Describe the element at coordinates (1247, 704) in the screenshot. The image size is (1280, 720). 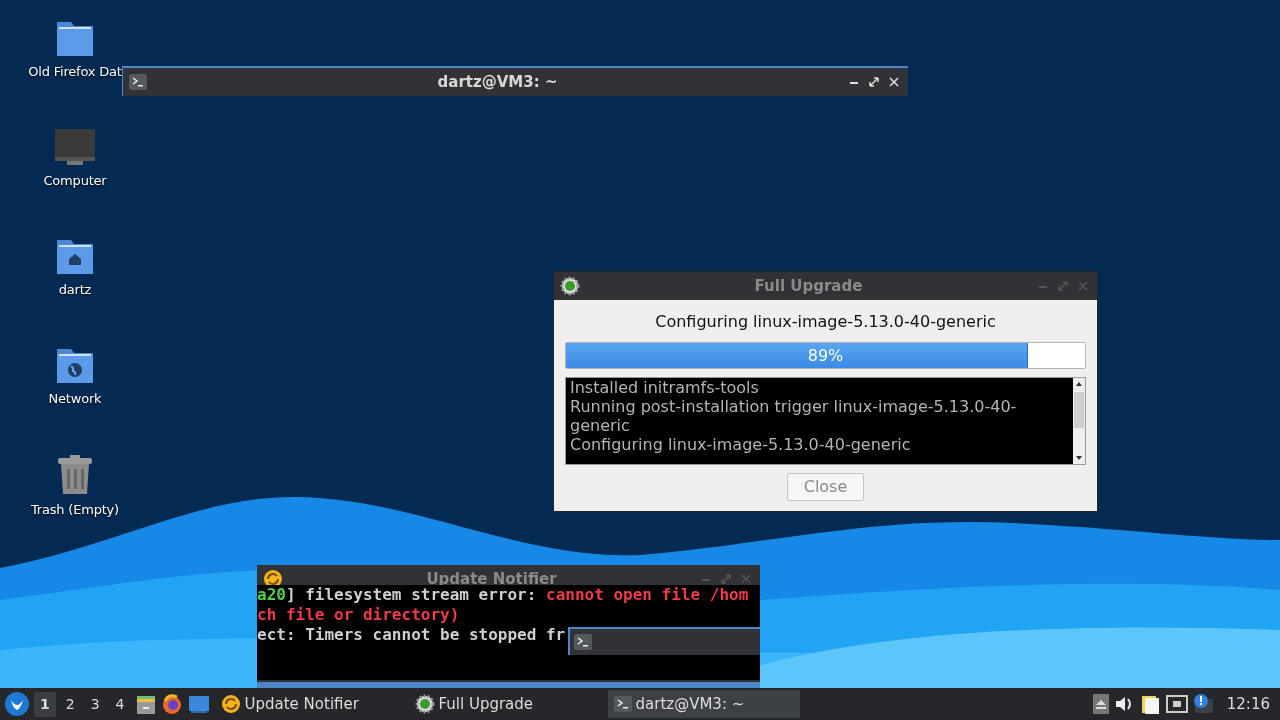
I see `clock: 12:16` at that location.